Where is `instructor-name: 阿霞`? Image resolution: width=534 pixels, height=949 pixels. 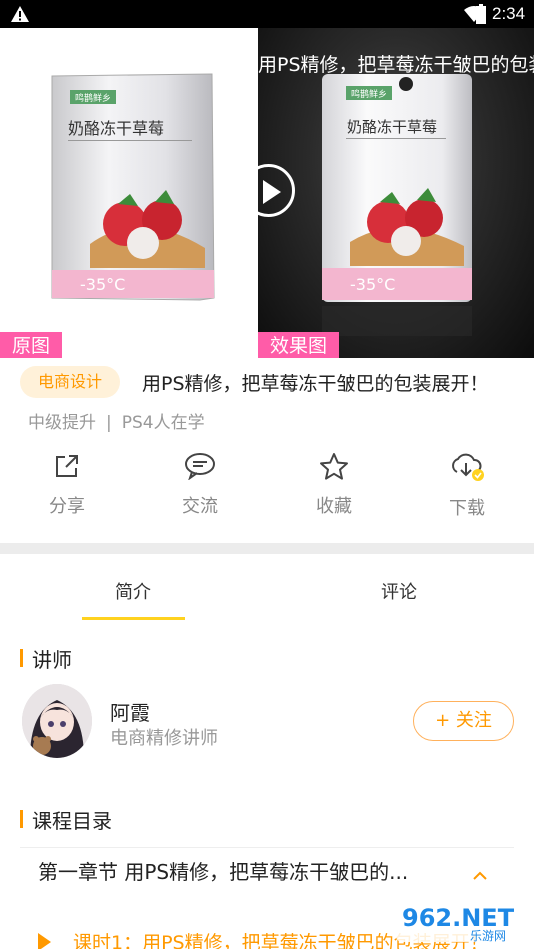
instructor-name: 阿霞 is located at coordinates (130, 713).